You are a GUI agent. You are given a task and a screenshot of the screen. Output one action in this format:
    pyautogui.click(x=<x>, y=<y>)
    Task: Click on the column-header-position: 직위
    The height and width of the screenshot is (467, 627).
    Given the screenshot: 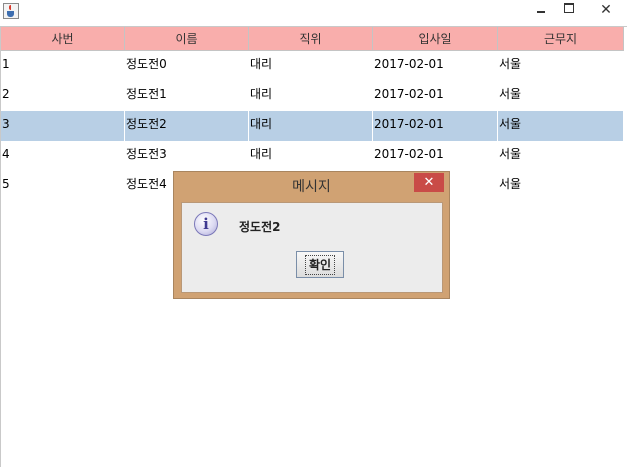 What is the action you would take?
    pyautogui.click(x=311, y=39)
    